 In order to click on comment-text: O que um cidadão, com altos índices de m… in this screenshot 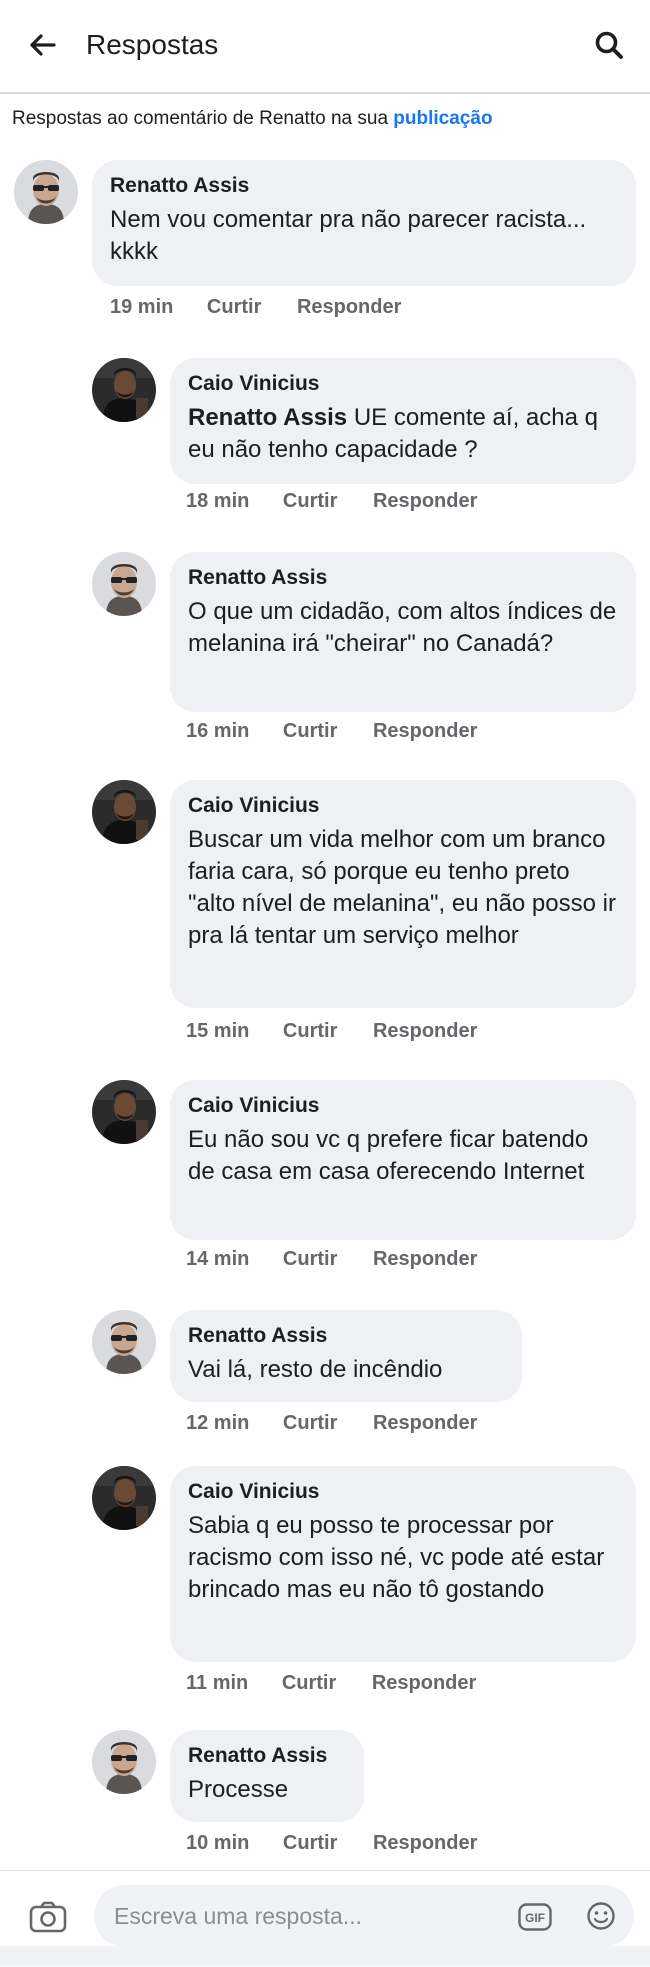, I will do `click(402, 627)`.